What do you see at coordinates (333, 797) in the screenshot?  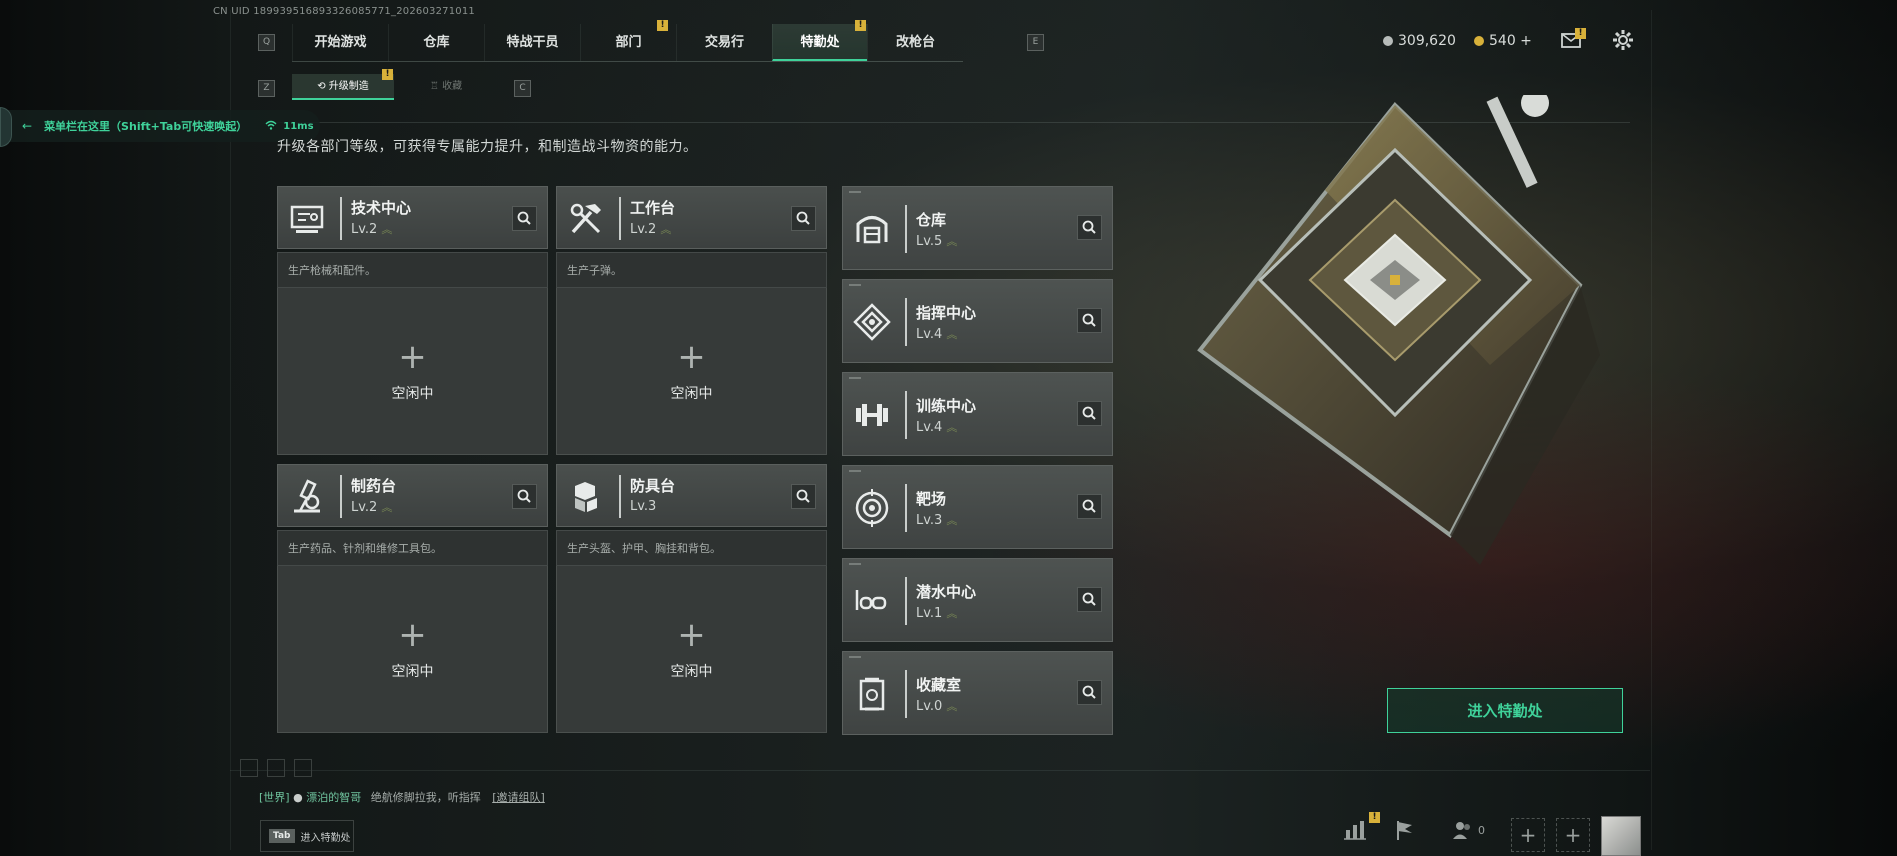 I see `chat-user: 漂泊的智哥` at bounding box center [333, 797].